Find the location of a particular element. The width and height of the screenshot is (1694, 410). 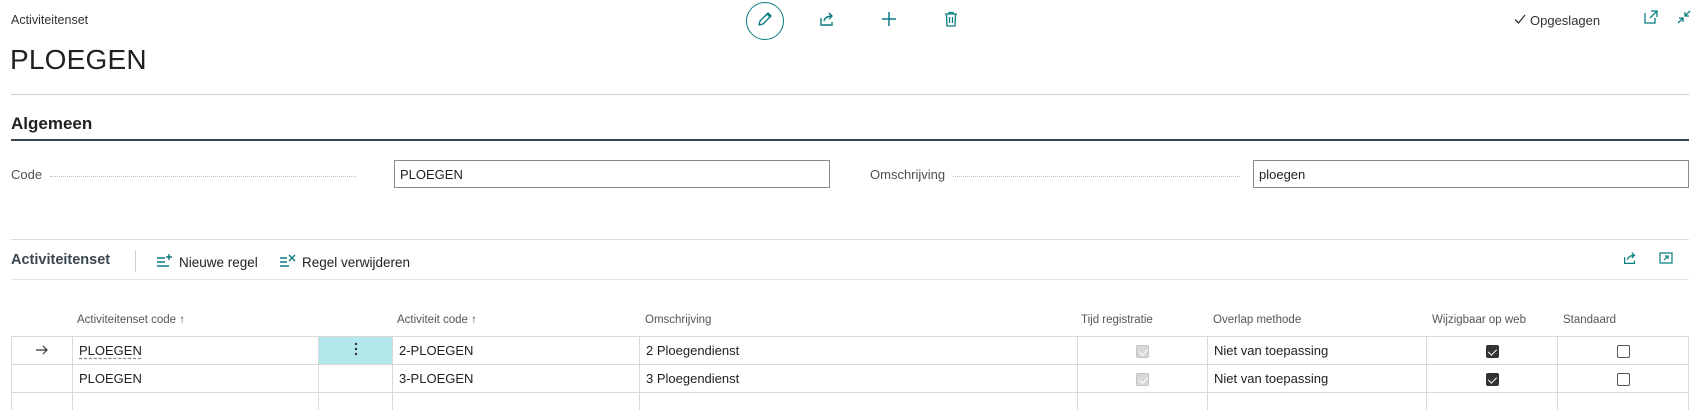

new-button is located at coordinates (889, 21).